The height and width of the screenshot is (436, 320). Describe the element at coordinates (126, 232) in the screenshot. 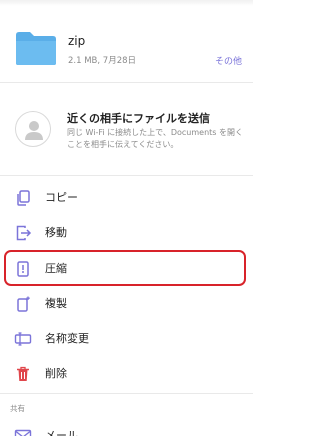

I see `move-action: 移動` at that location.